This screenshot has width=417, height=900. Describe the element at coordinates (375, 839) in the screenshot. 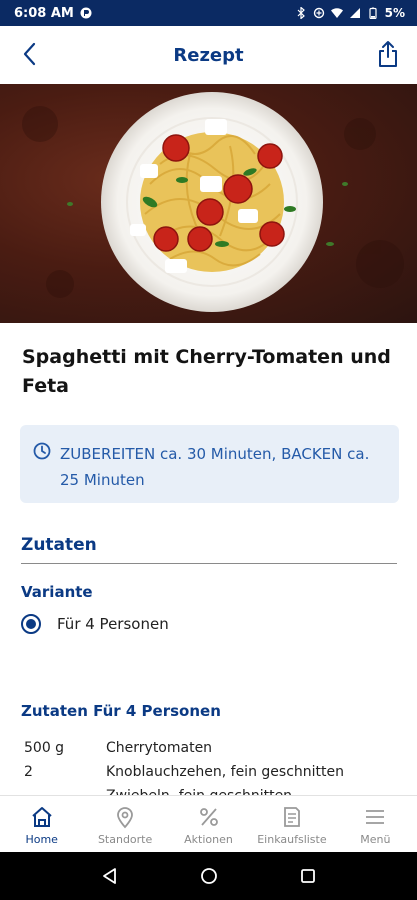

I see `nav-label: Menü` at that location.